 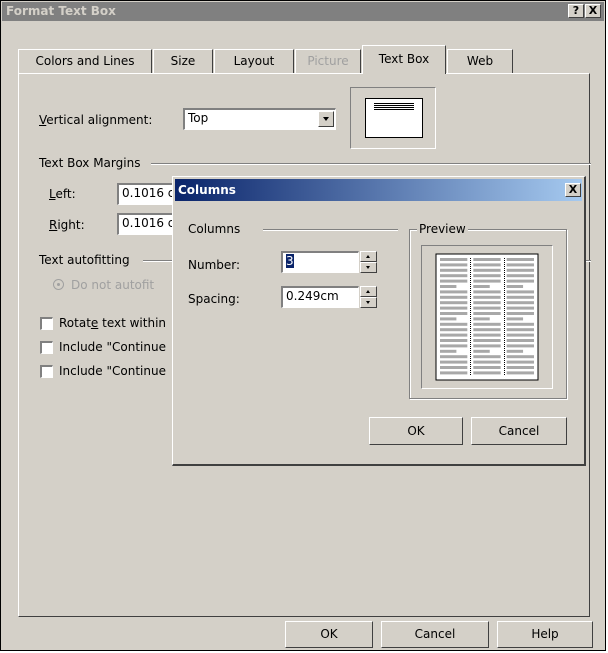 What do you see at coordinates (320, 297) in the screenshot?
I see `spacing-input: 0.249cm` at bounding box center [320, 297].